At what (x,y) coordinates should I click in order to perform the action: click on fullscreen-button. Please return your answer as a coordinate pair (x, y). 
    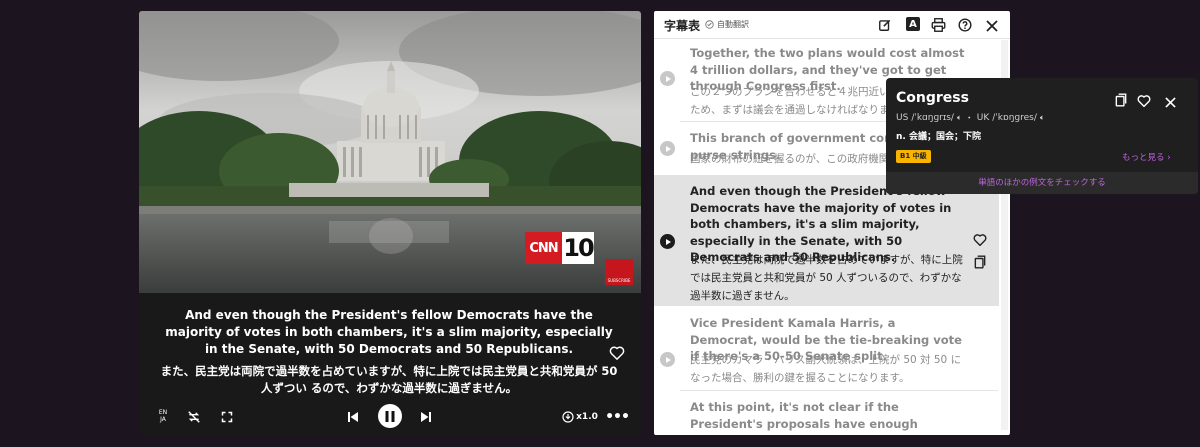
    Looking at the image, I should click on (227, 417).